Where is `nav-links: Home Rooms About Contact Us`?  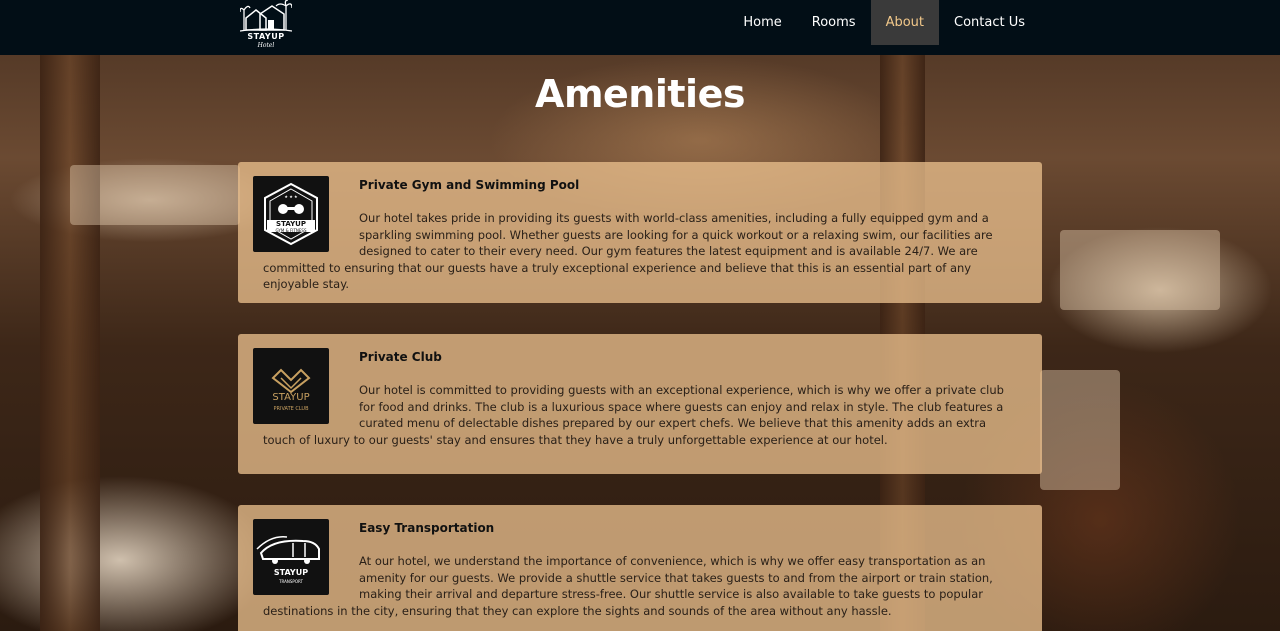
nav-links: Home Rooms About Contact Us is located at coordinates (884, 22).